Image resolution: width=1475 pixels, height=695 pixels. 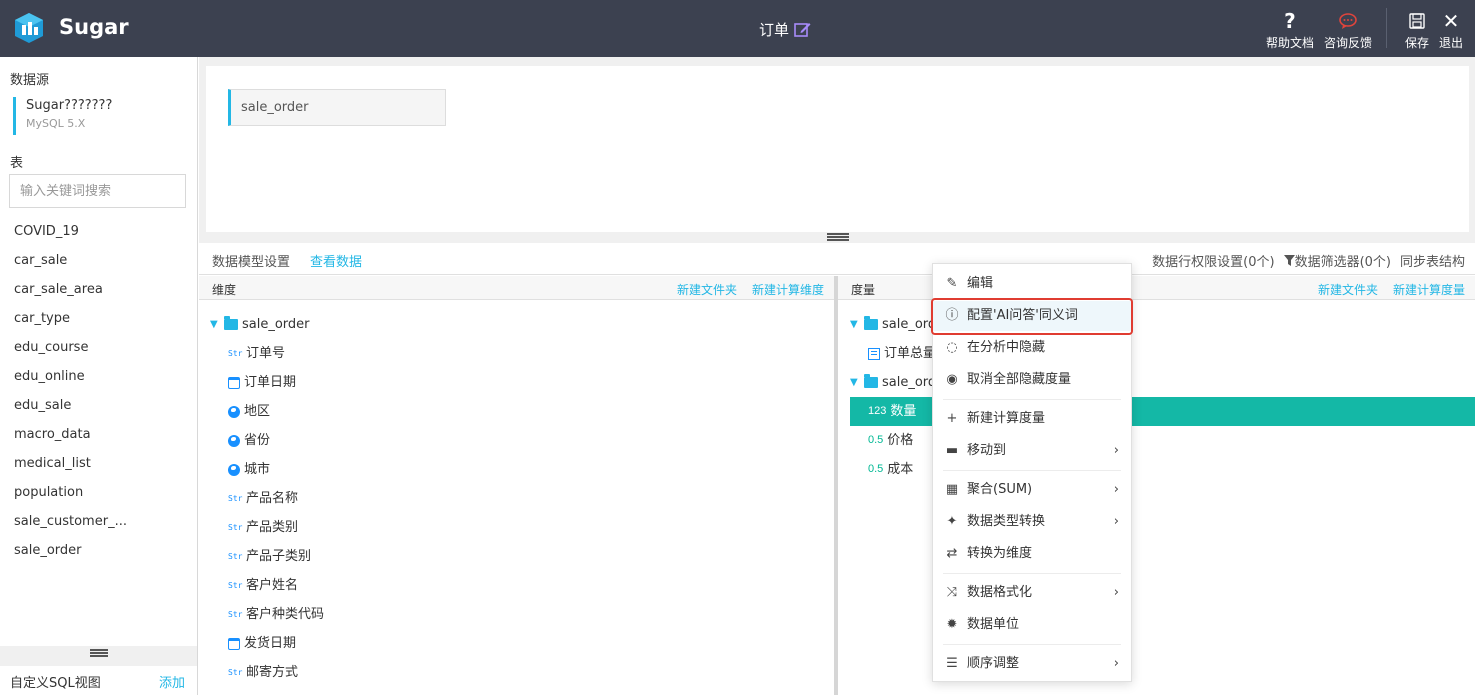 I want to click on question-circle-icon: ⓘ, so click(x=952, y=315).